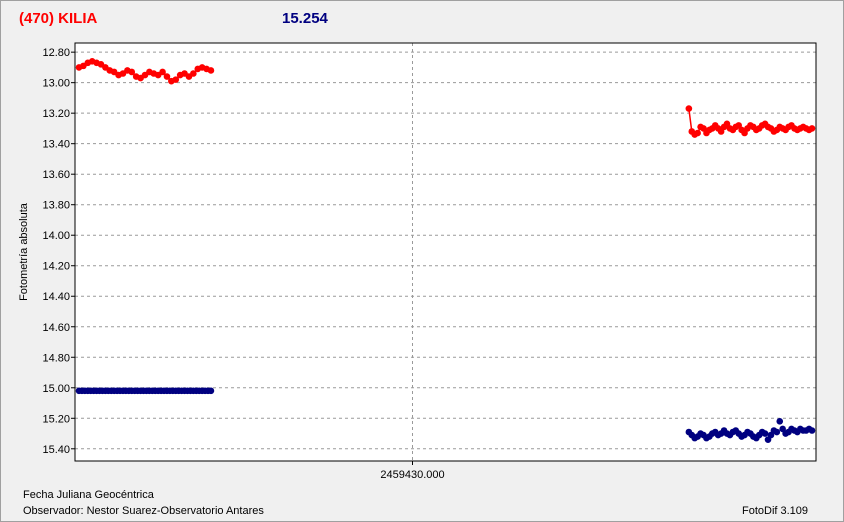 The width and height of the screenshot is (844, 522). What do you see at coordinates (56, 389) in the screenshot?
I see `y-tick-label: 15.00` at bounding box center [56, 389].